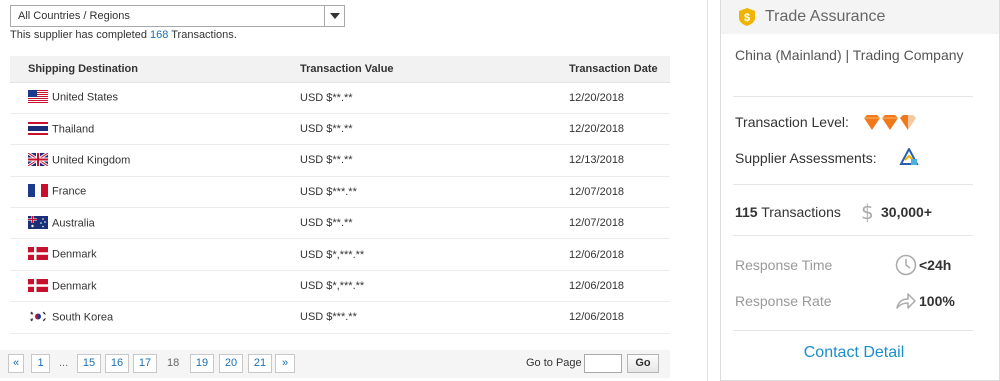 This screenshot has height=381, width=1000. Describe the element at coordinates (38, 191) in the screenshot. I see `fr-flag-icon` at that location.